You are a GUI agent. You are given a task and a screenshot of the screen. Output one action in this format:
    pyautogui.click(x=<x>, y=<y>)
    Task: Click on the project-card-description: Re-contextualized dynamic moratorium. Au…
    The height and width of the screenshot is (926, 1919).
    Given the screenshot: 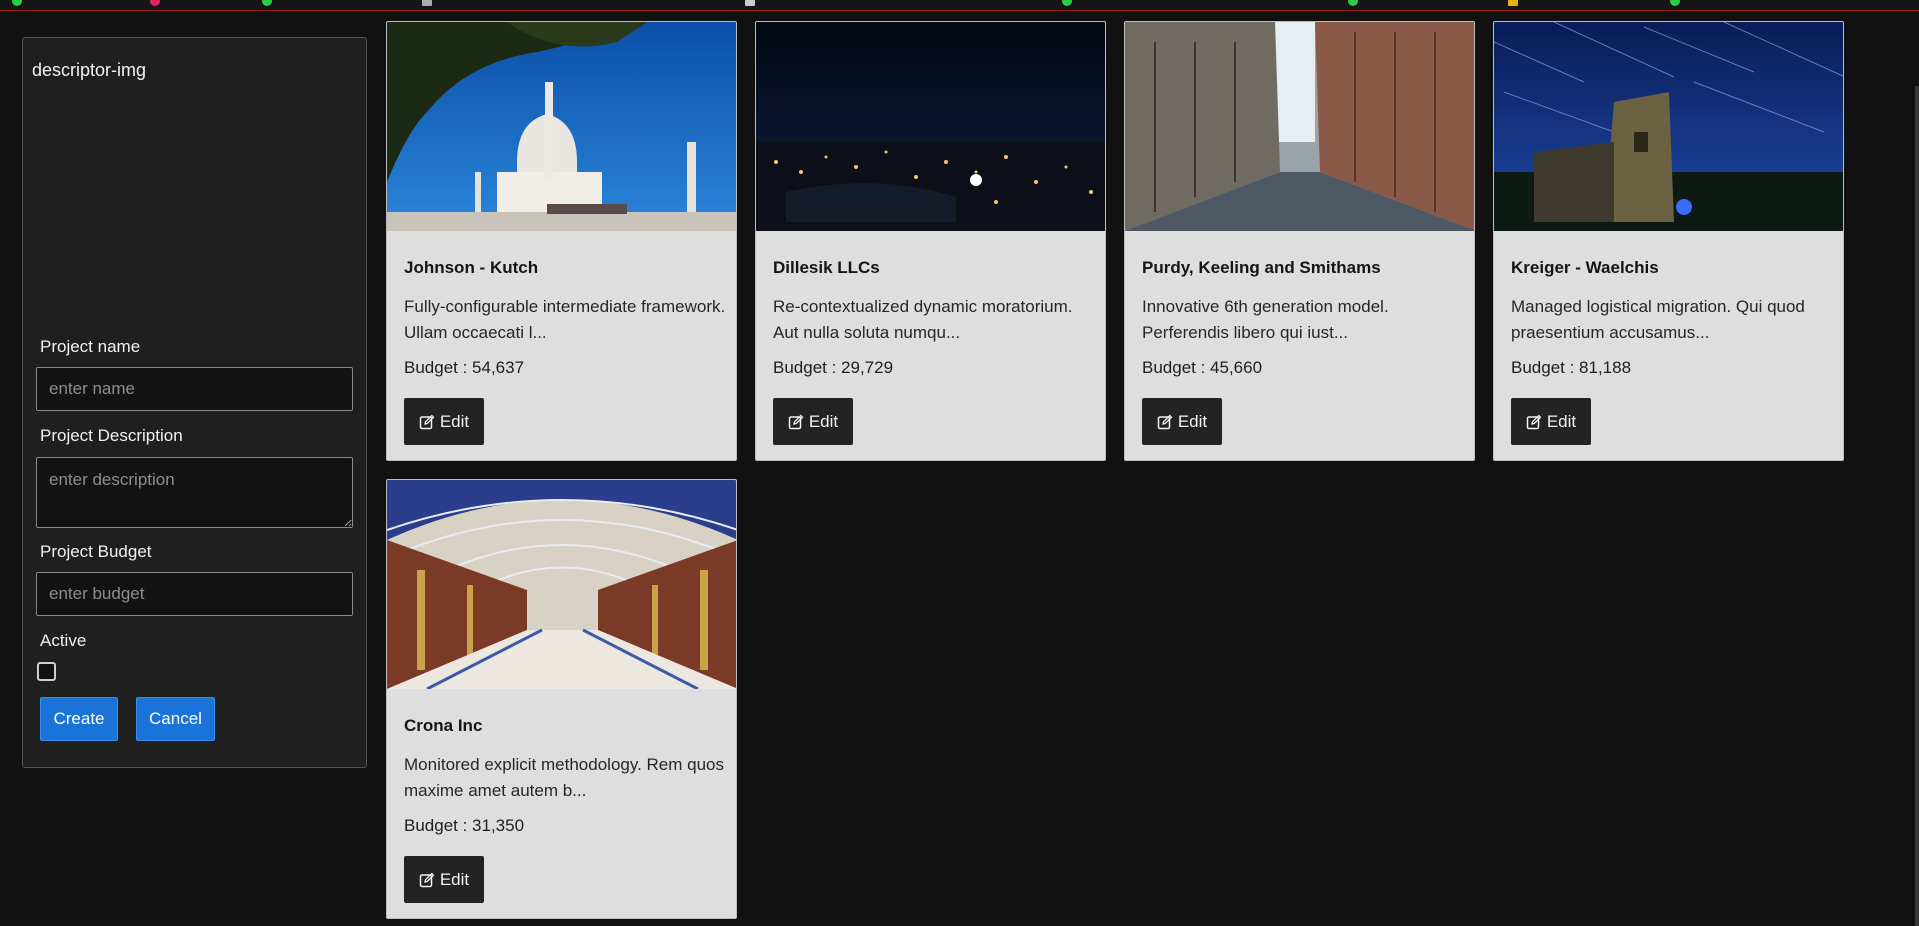 What is the action you would take?
    pyautogui.click(x=923, y=319)
    